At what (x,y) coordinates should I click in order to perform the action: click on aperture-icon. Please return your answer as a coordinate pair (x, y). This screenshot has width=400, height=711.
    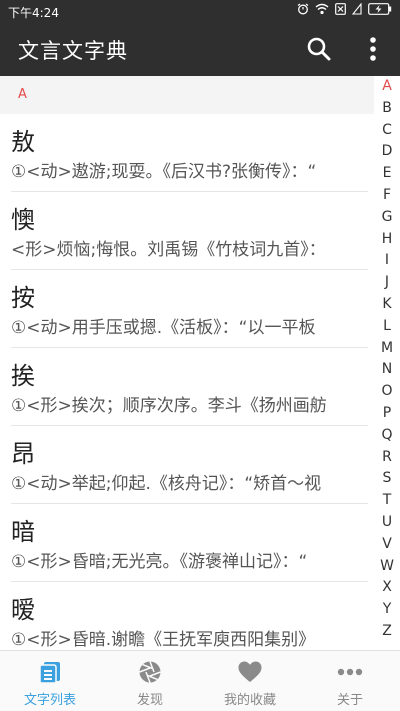
    Looking at the image, I should click on (150, 672).